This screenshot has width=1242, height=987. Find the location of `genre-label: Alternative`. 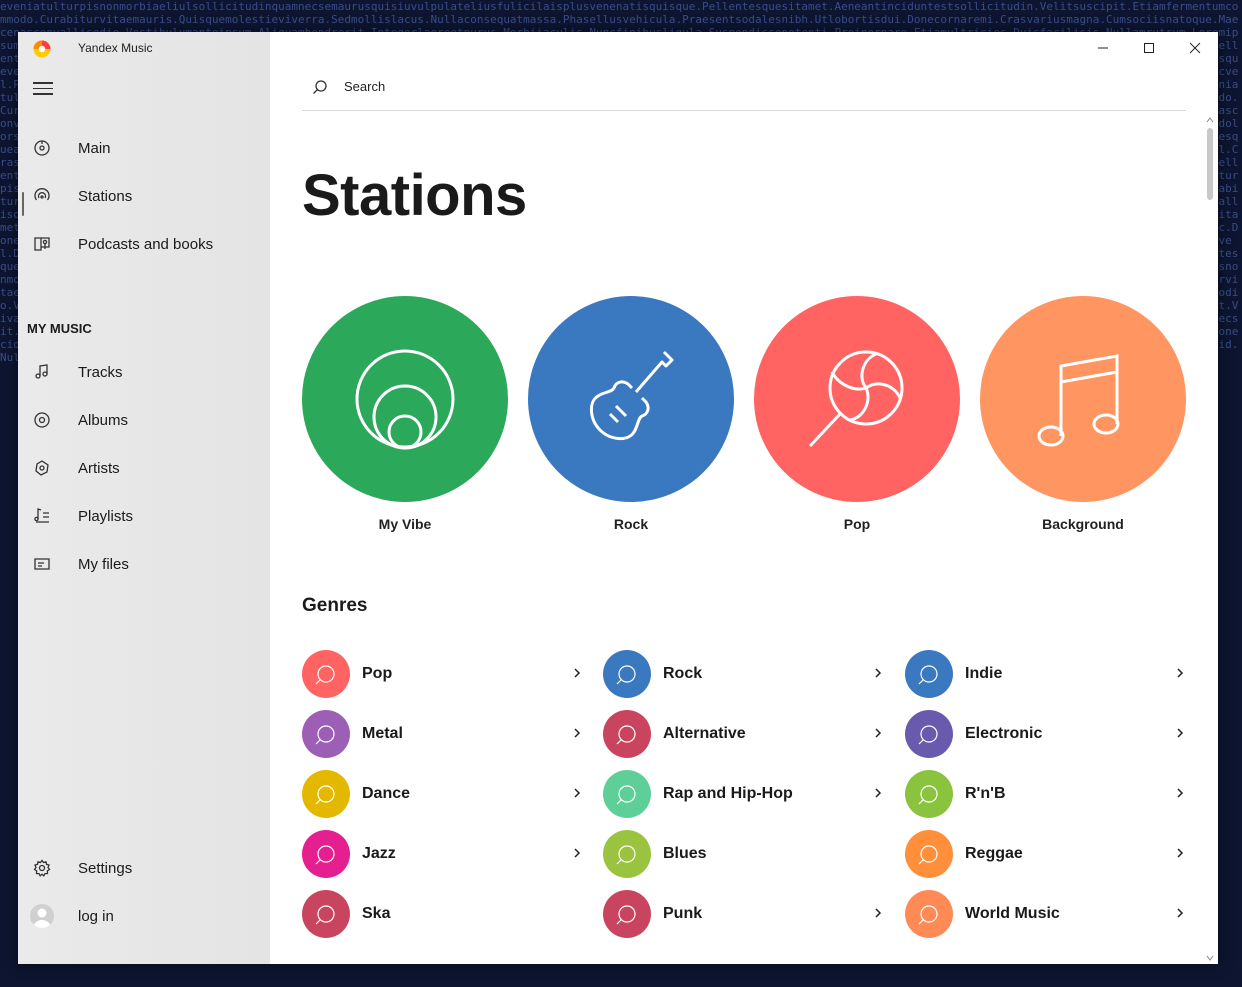

genre-label: Alternative is located at coordinates (704, 733).